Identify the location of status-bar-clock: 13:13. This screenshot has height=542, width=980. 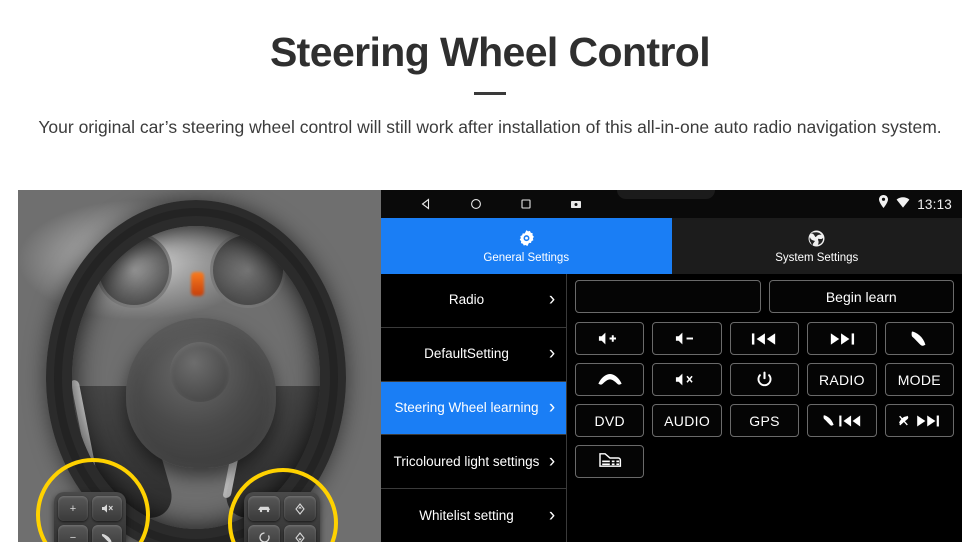
(934, 204).